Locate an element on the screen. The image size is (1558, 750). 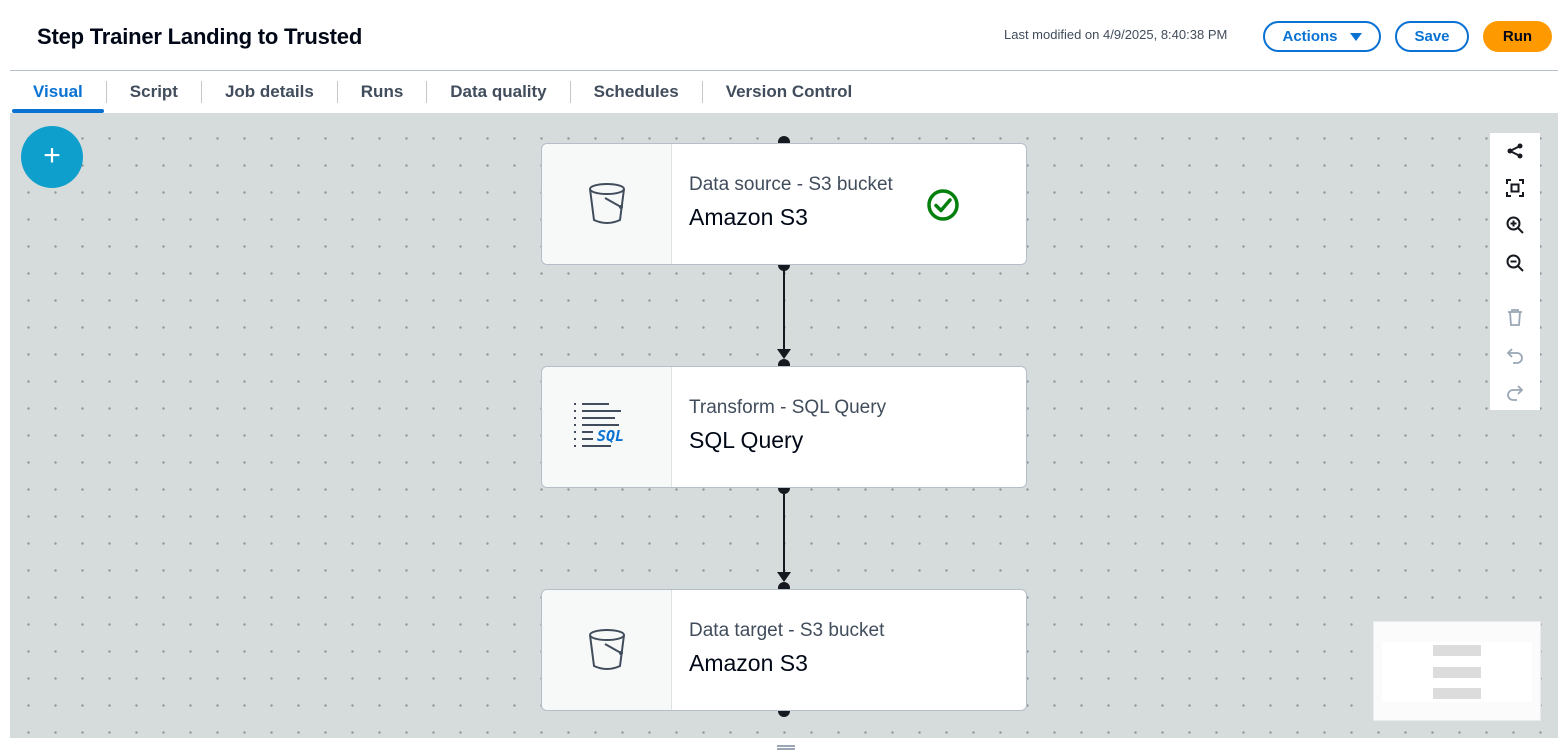
edge-transform-to-target is located at coordinates (784, 532).